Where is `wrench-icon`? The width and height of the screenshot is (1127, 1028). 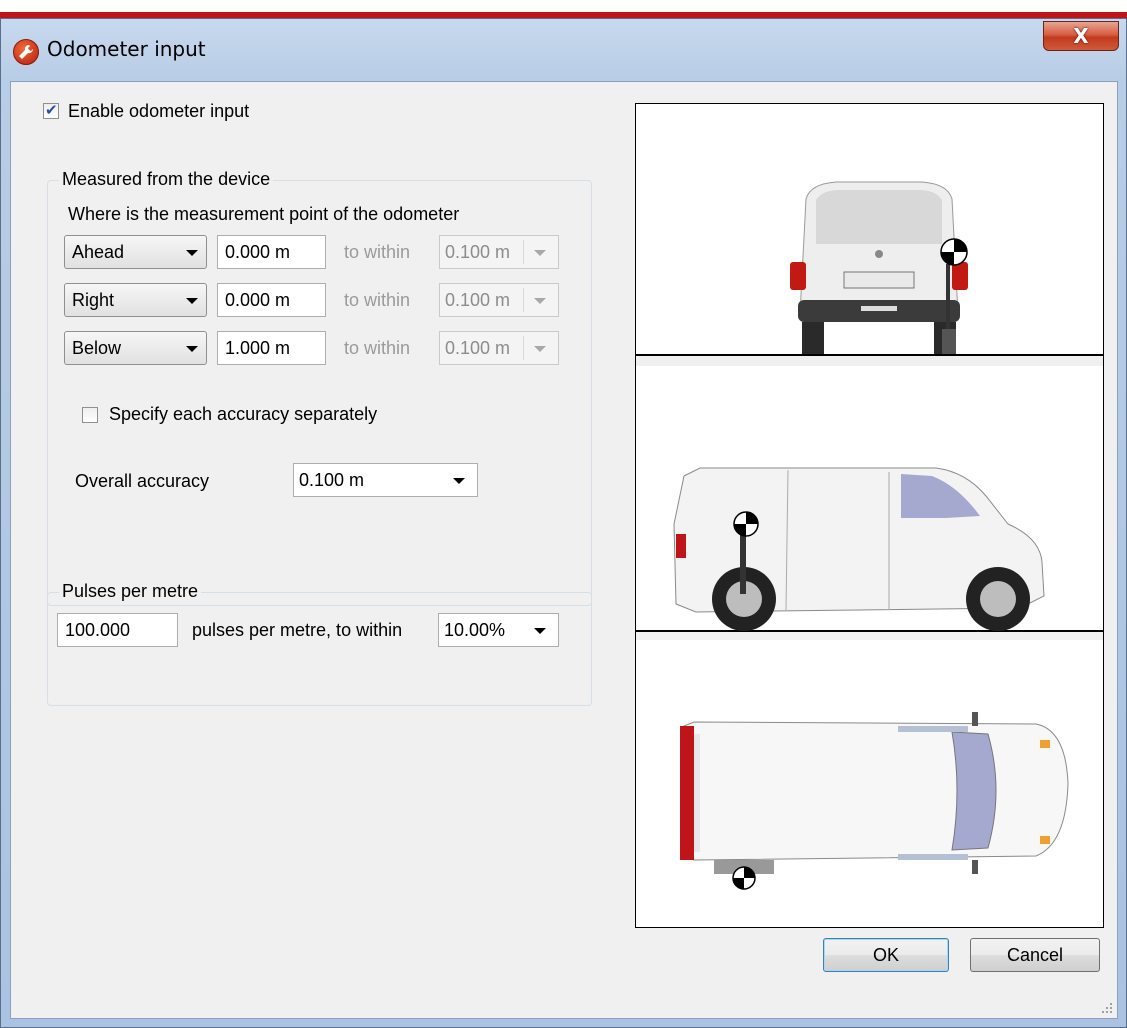 wrench-icon is located at coordinates (26, 52).